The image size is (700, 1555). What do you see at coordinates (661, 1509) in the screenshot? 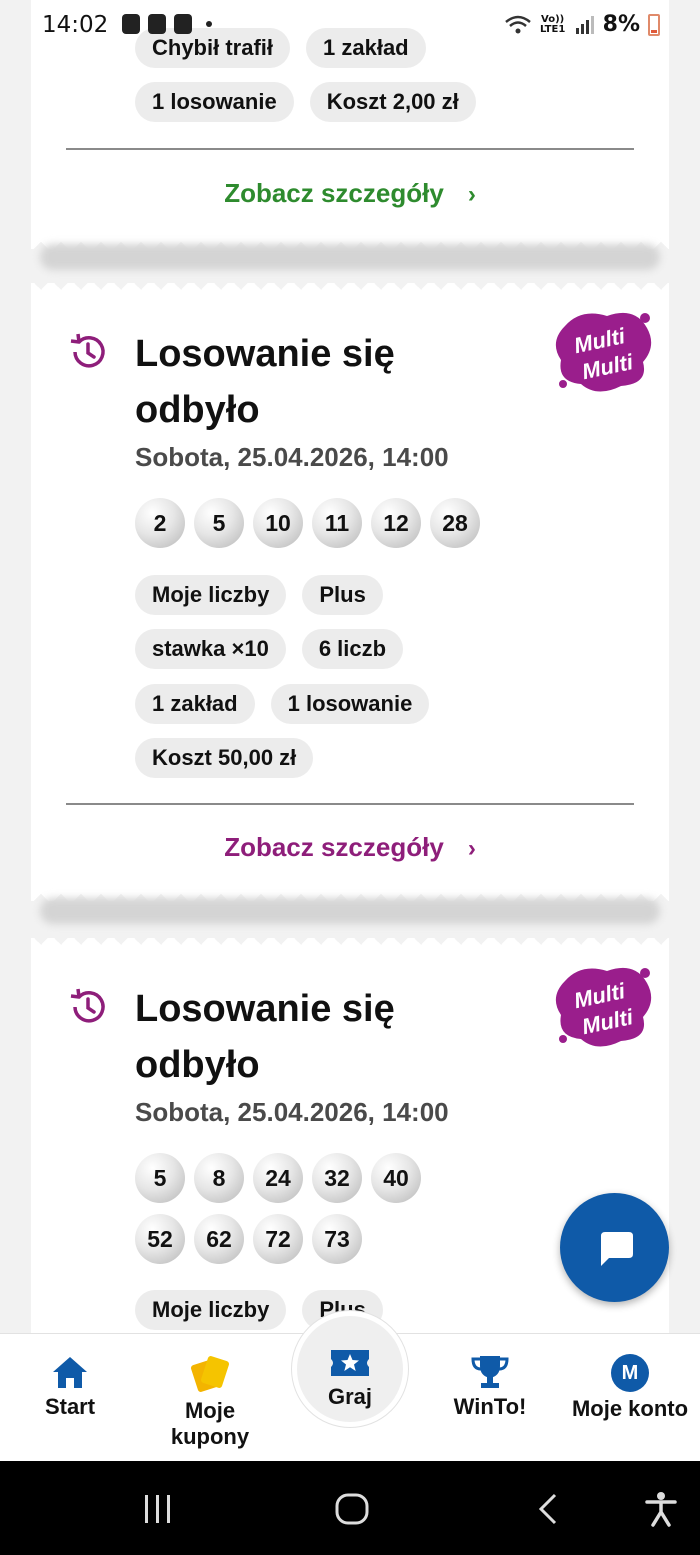
I see `accessibility-icon` at bounding box center [661, 1509].